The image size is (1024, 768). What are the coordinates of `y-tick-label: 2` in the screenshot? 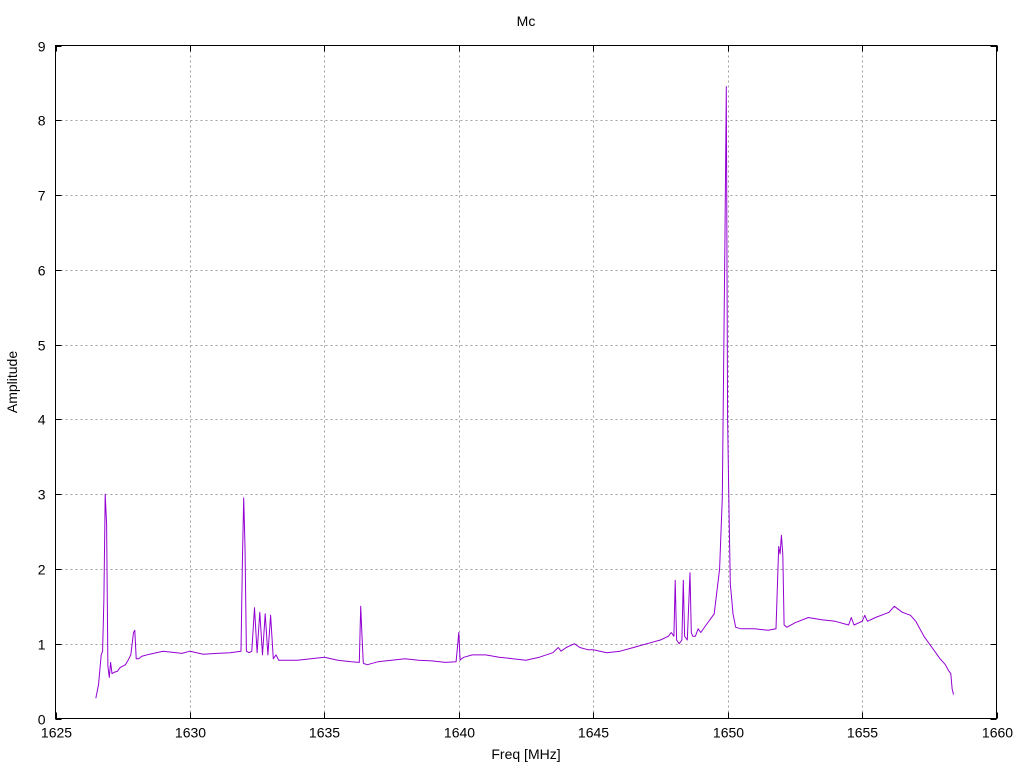 It's located at (42, 570).